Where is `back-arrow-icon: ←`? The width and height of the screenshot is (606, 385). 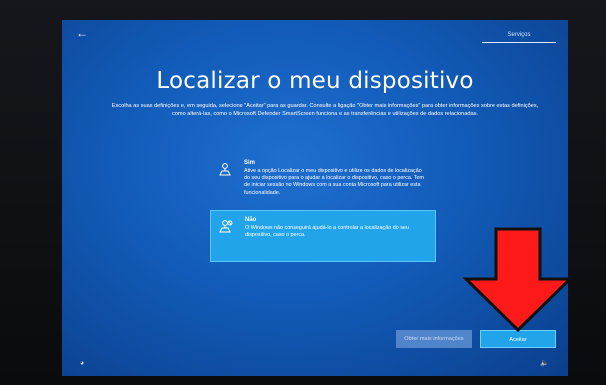
back-arrow-icon: ← is located at coordinates (84, 33).